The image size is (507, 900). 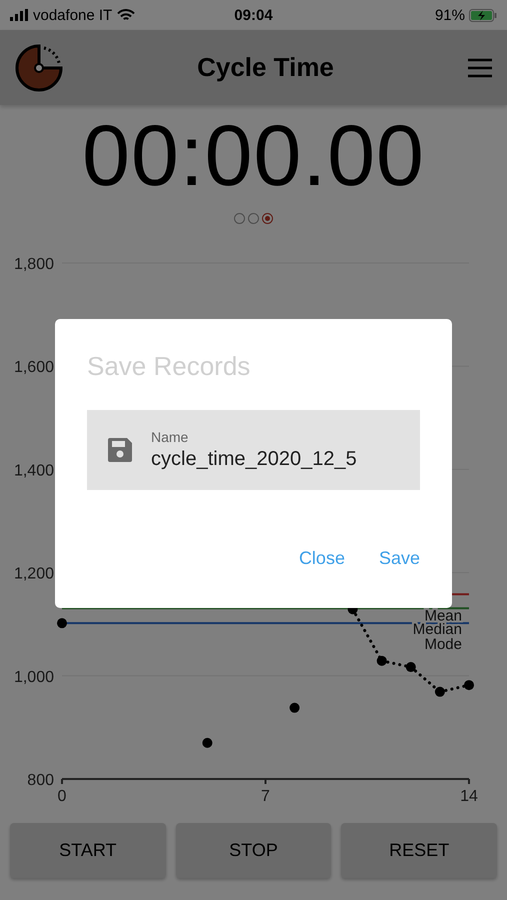 What do you see at coordinates (40, 780) in the screenshot?
I see `y-axis-label: 800` at bounding box center [40, 780].